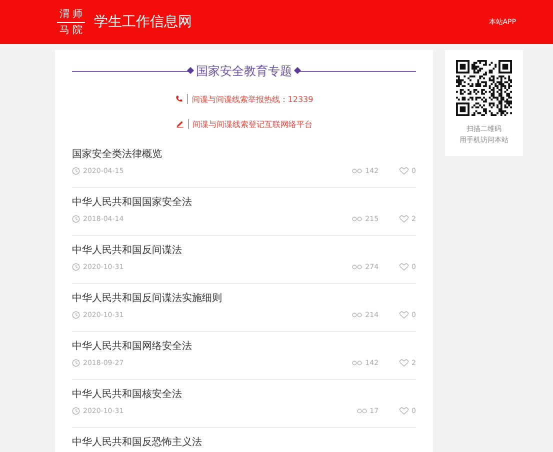  I want to click on pen-icon, so click(180, 124).